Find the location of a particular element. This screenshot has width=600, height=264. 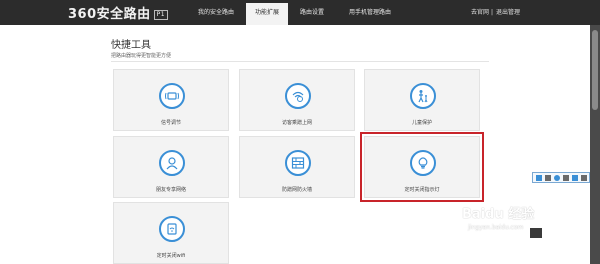

floating-toolbar is located at coordinates (561, 177).